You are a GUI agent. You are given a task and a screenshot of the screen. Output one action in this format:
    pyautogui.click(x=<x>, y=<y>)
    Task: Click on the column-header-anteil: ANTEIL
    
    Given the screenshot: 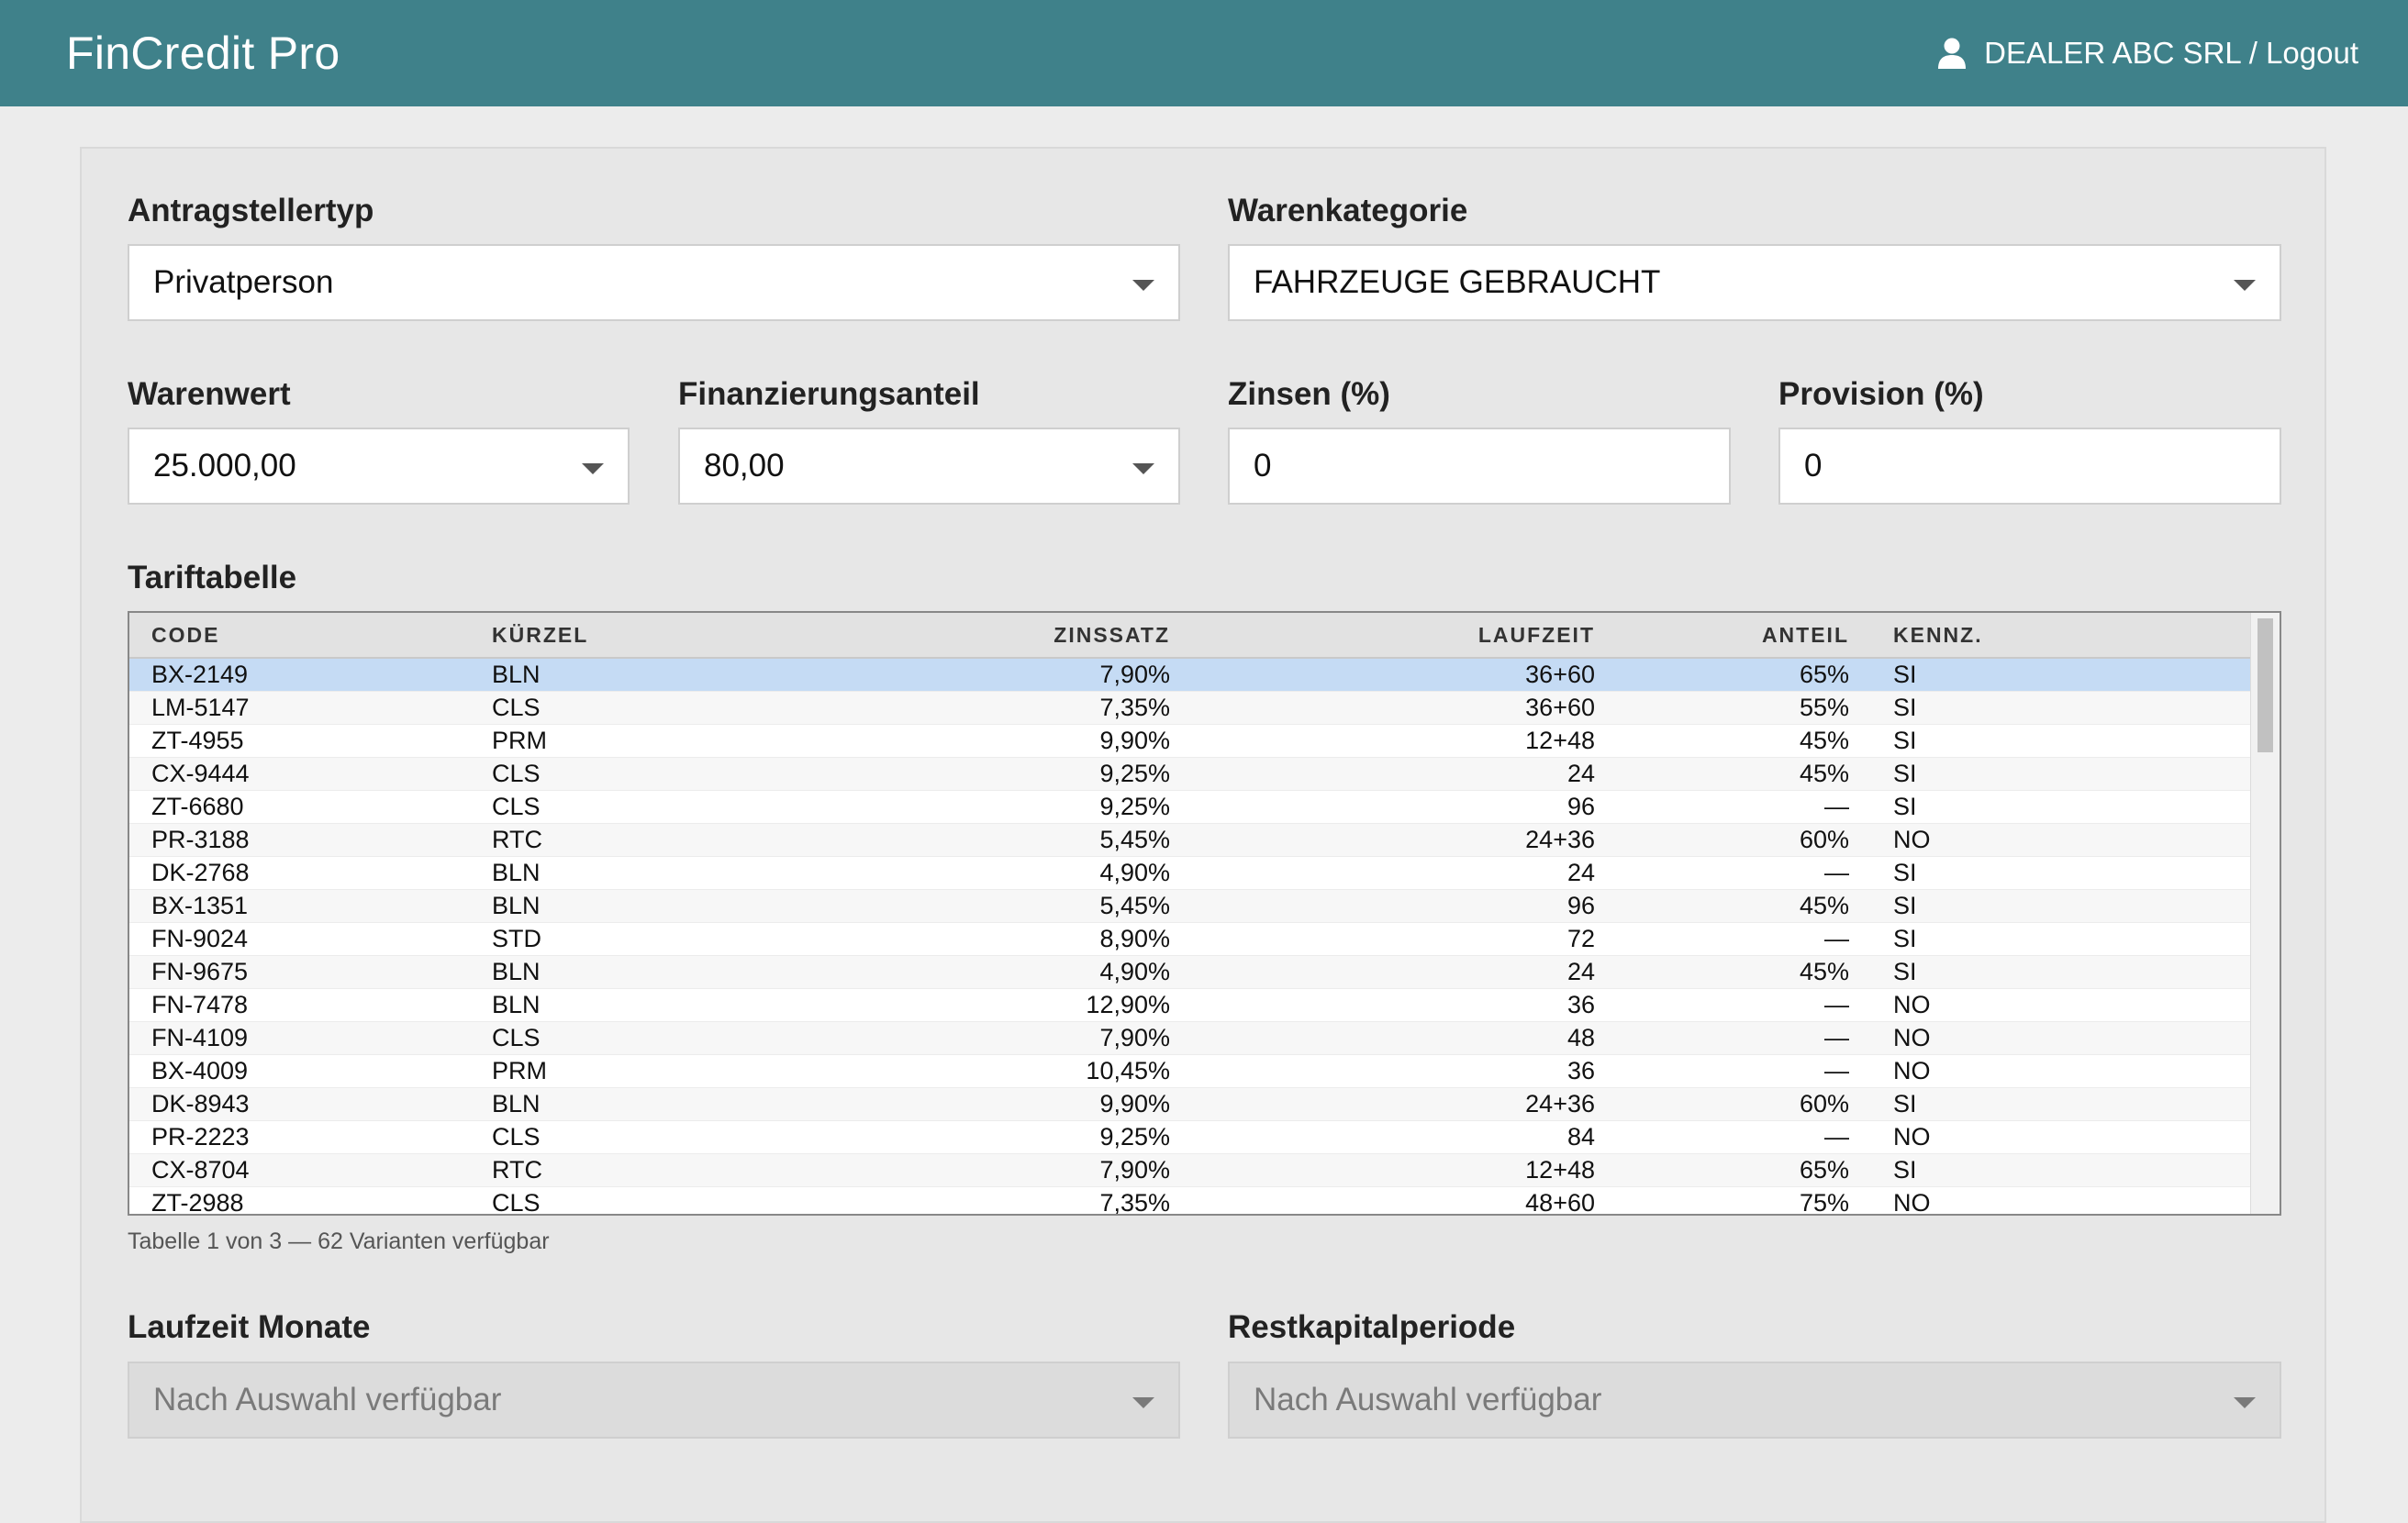 What is the action you would take?
    pyautogui.click(x=1806, y=635)
    